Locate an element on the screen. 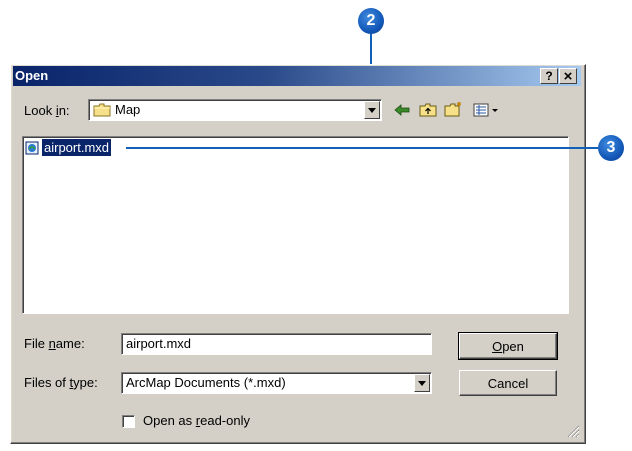  callout-3-label: 3 is located at coordinates (611, 147).